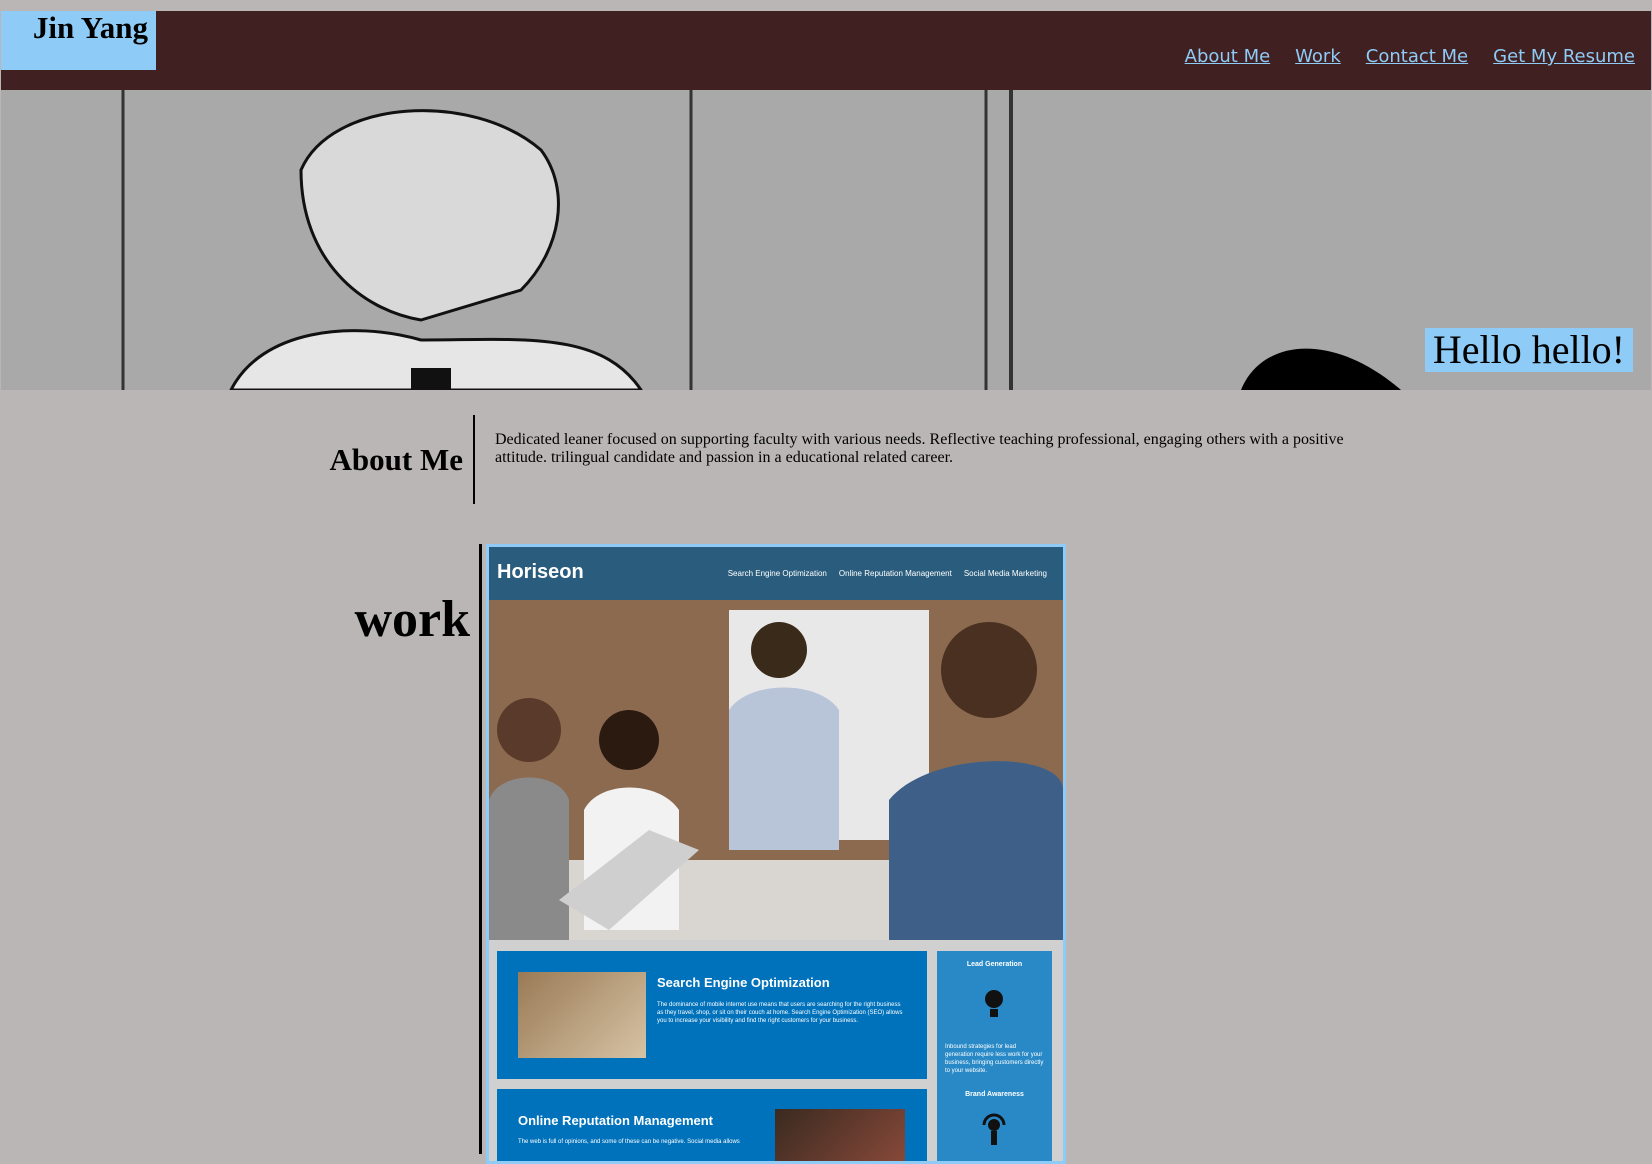  What do you see at coordinates (1417, 56) in the screenshot?
I see `nav-contact-me: Contact Me` at bounding box center [1417, 56].